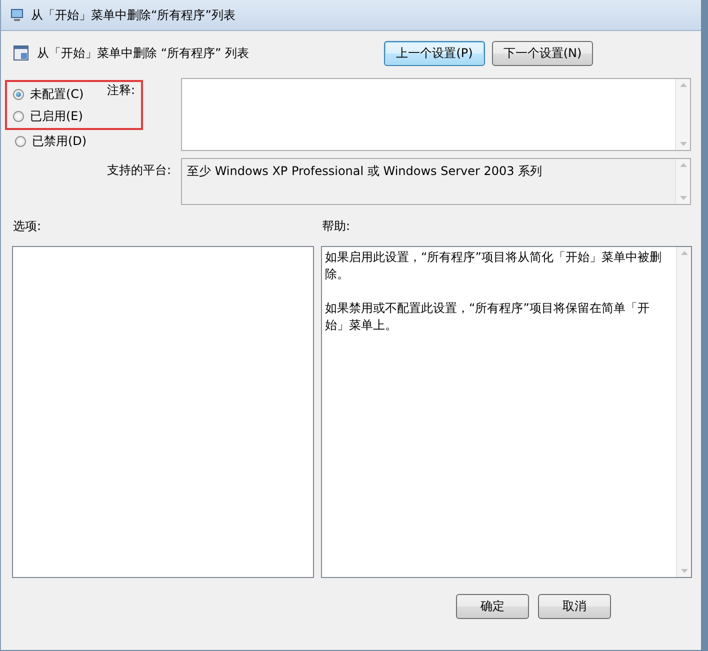 The image size is (708, 651). I want to click on computer-icon, so click(17, 15).